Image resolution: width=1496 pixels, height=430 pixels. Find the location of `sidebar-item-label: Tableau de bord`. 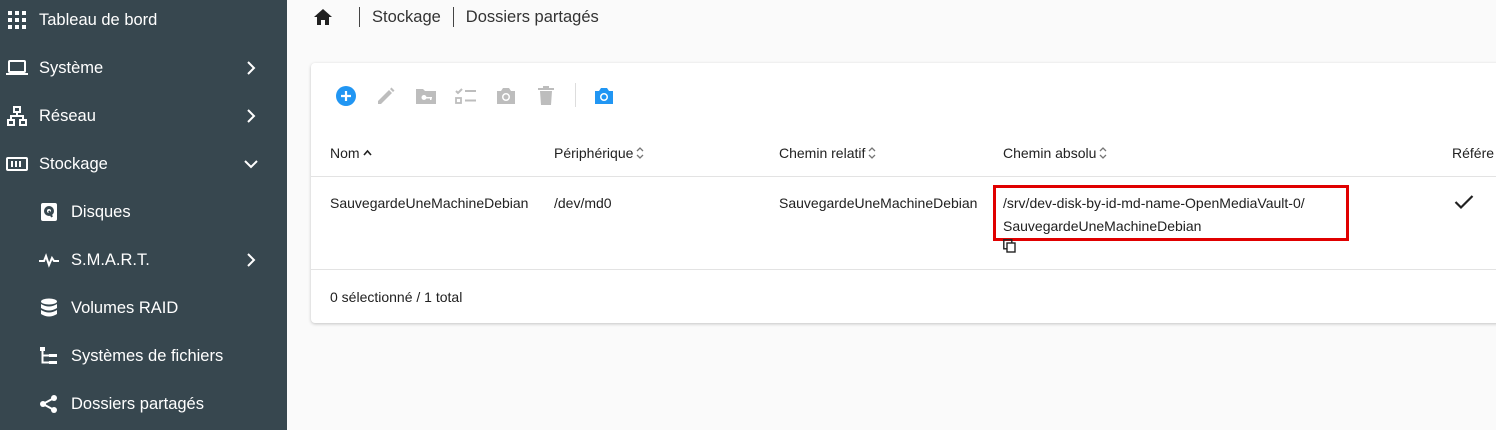

sidebar-item-label: Tableau de bord is located at coordinates (98, 19).